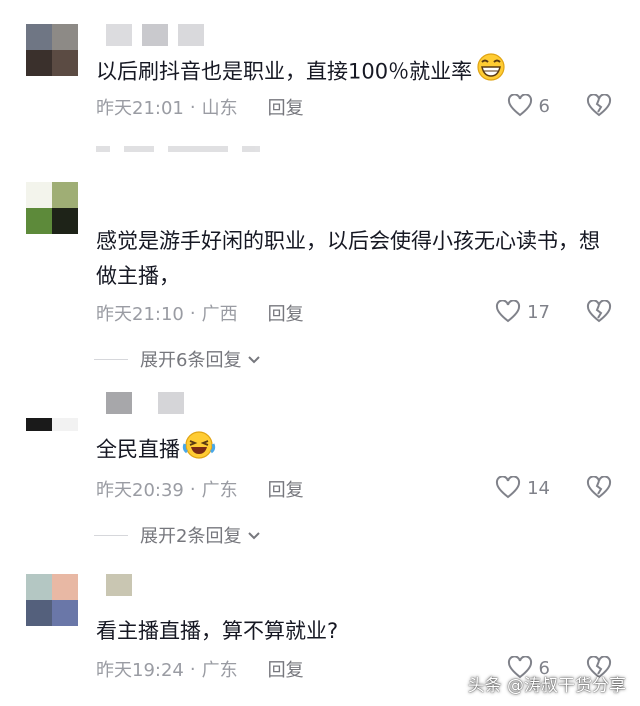 This screenshot has height=706, width=640. I want to click on comment-time: 昨天21:01, so click(140, 108).